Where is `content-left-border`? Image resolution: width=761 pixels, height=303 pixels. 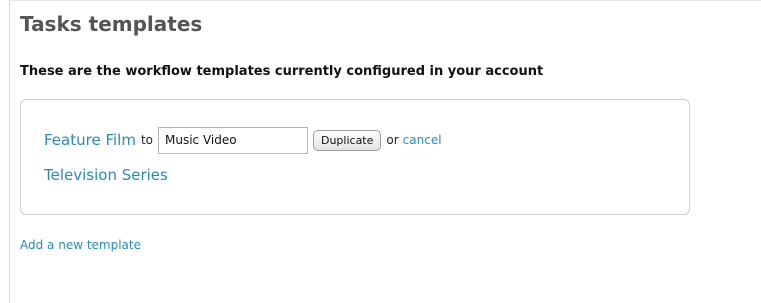 content-left-border is located at coordinates (9, 151).